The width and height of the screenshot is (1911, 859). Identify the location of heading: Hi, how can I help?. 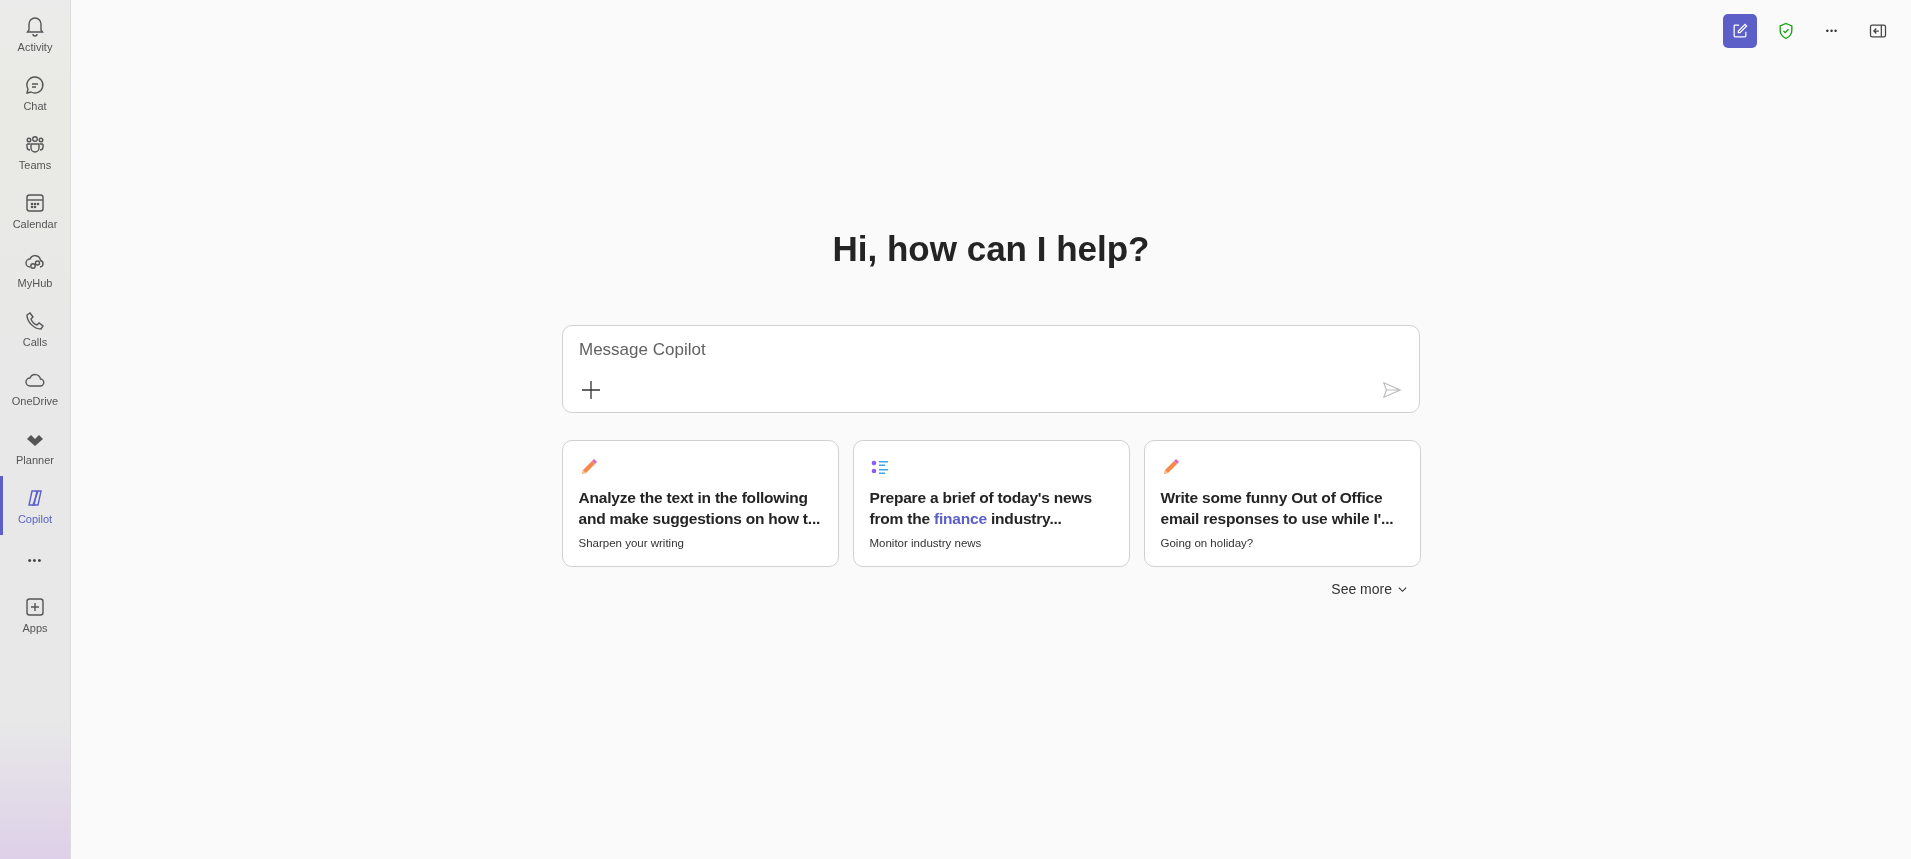
(991, 249).